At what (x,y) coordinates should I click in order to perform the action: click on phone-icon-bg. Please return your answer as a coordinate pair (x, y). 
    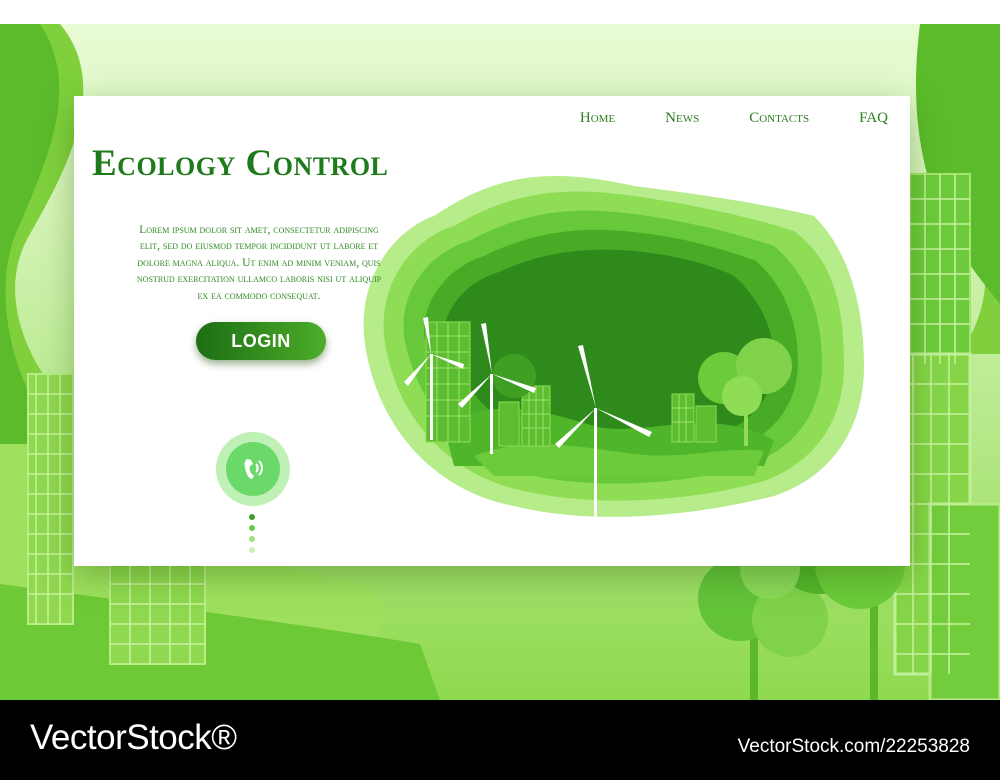
    Looking at the image, I should click on (253, 469).